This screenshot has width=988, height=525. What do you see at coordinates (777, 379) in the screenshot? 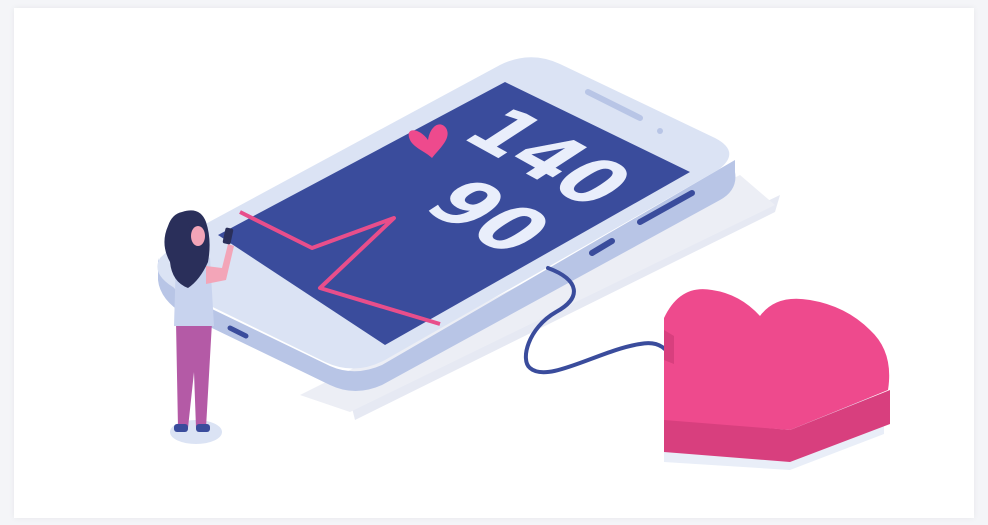
I see `heart-3d` at bounding box center [777, 379].